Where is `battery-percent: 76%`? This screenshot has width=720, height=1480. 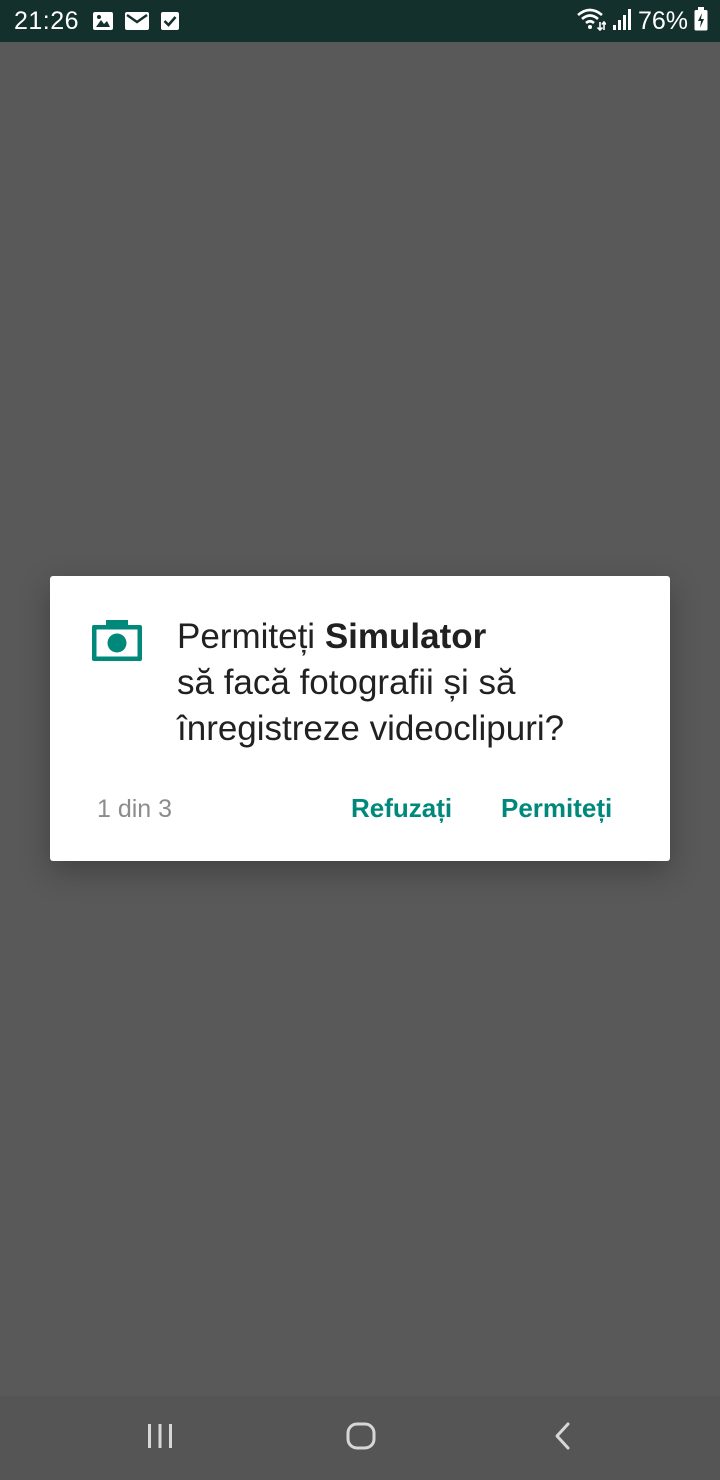 battery-percent: 76% is located at coordinates (662, 21).